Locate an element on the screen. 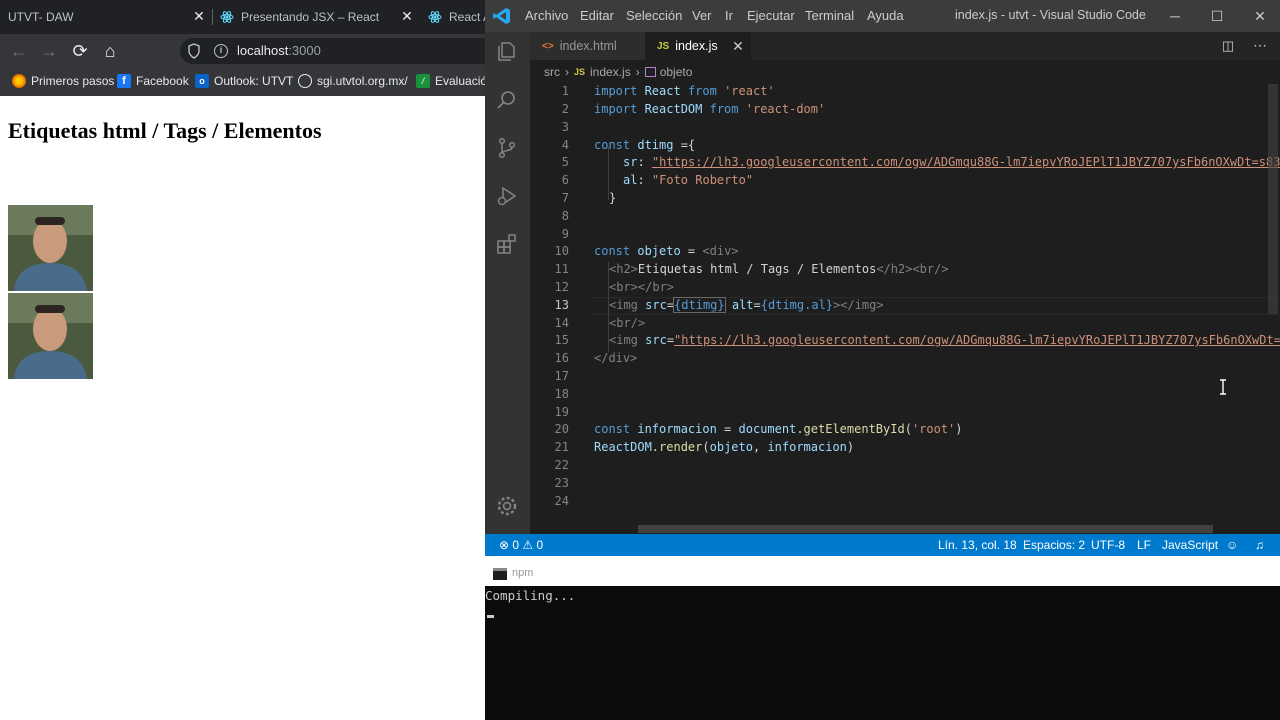  code-token: ) is located at coordinates (850, 447).